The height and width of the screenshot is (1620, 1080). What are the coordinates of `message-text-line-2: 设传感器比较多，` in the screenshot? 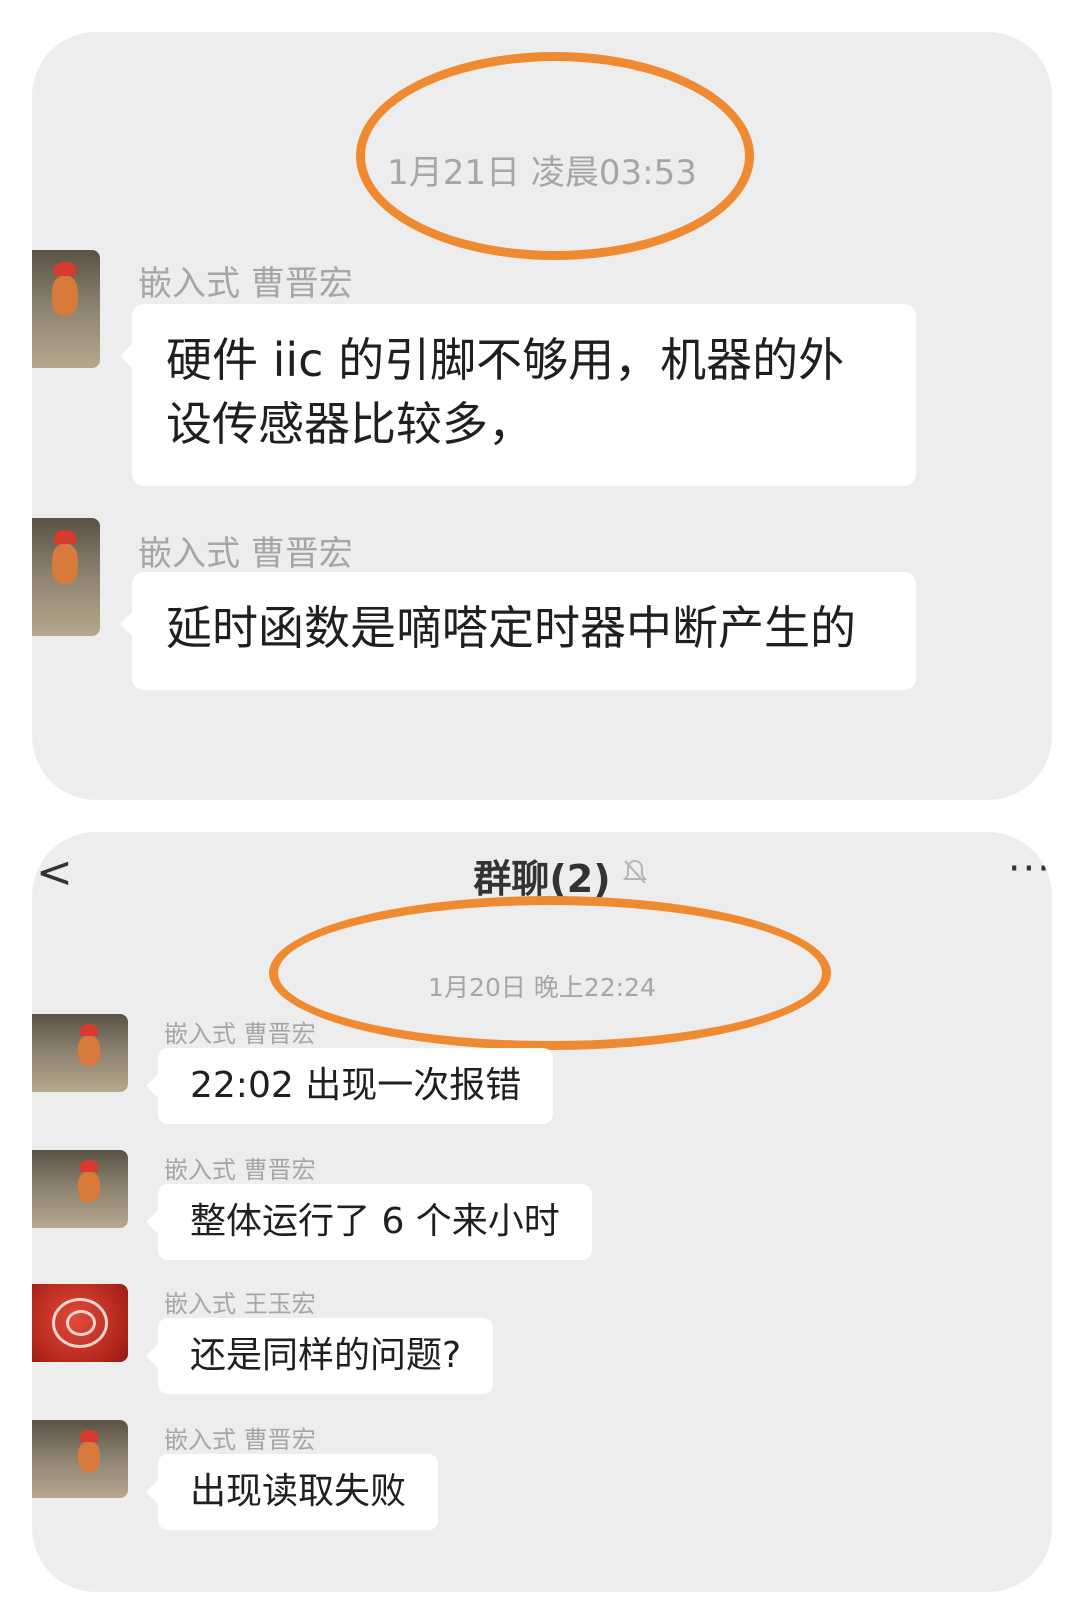 It's located at (350, 424).